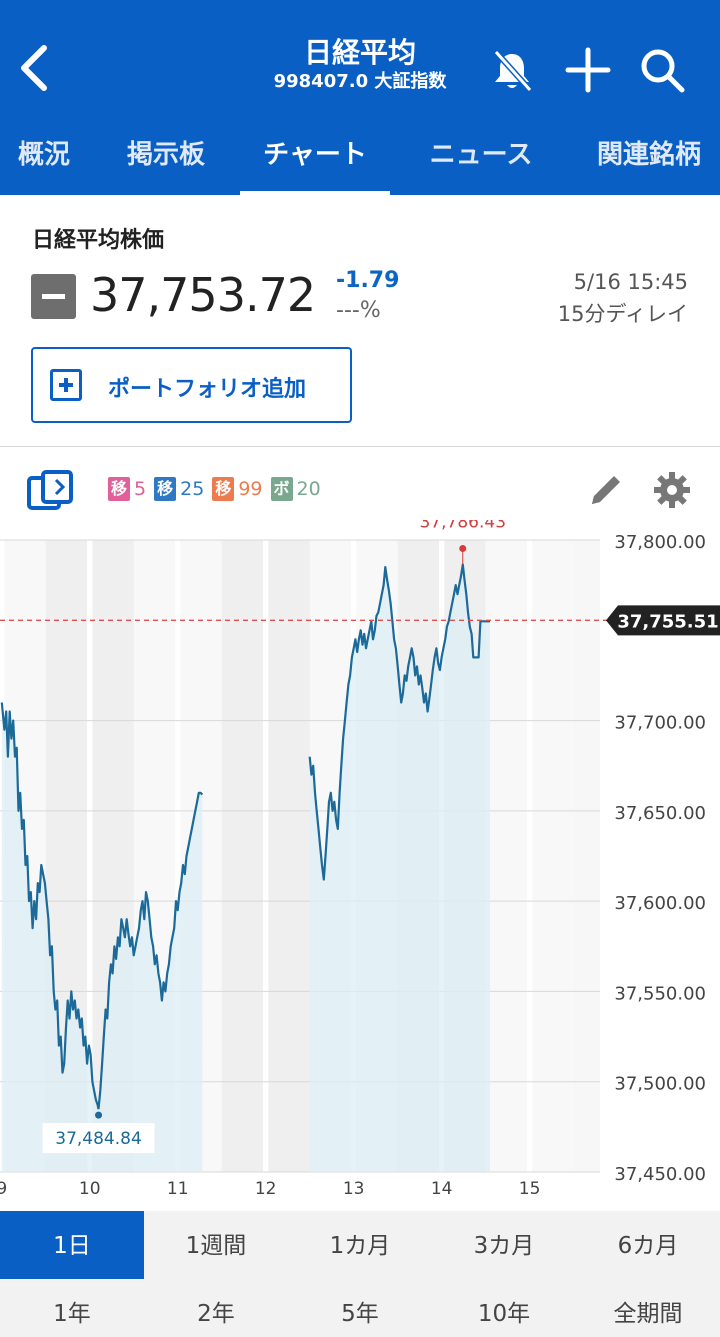  I want to click on section-divider, so click(360, 446).